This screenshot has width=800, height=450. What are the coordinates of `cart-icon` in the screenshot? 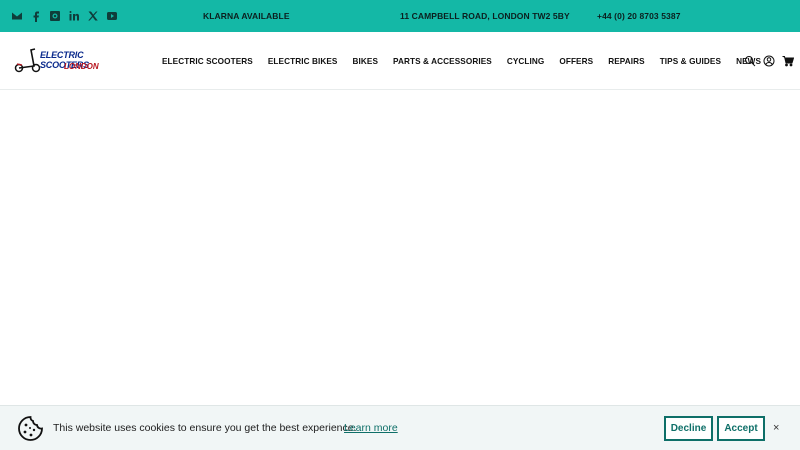 It's located at (788, 61).